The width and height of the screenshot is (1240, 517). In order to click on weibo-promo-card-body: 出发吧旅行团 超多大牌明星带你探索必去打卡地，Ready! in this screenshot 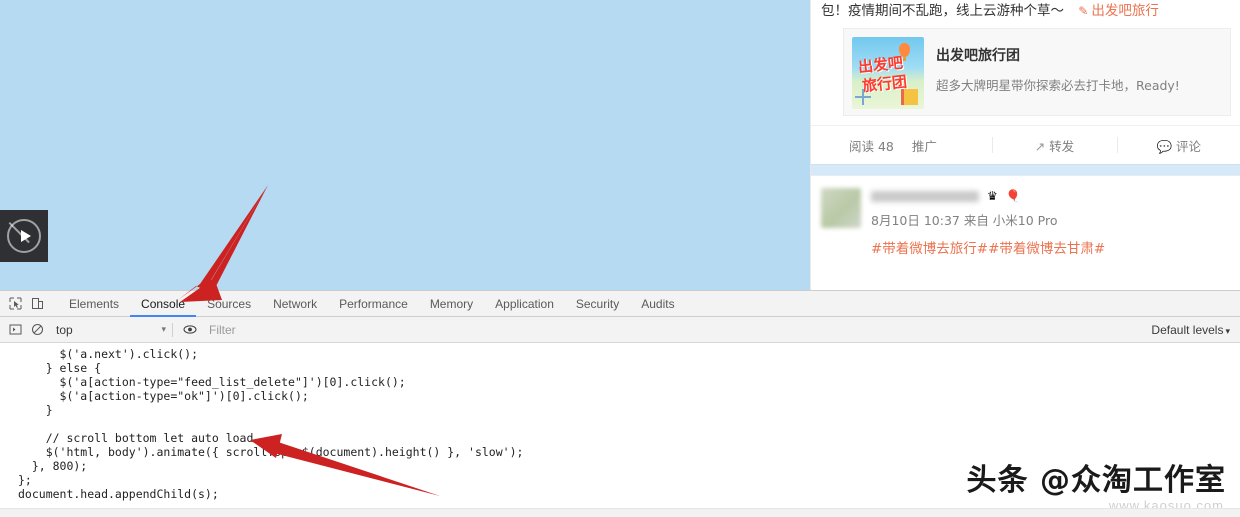, I will do `click(1073, 65)`.